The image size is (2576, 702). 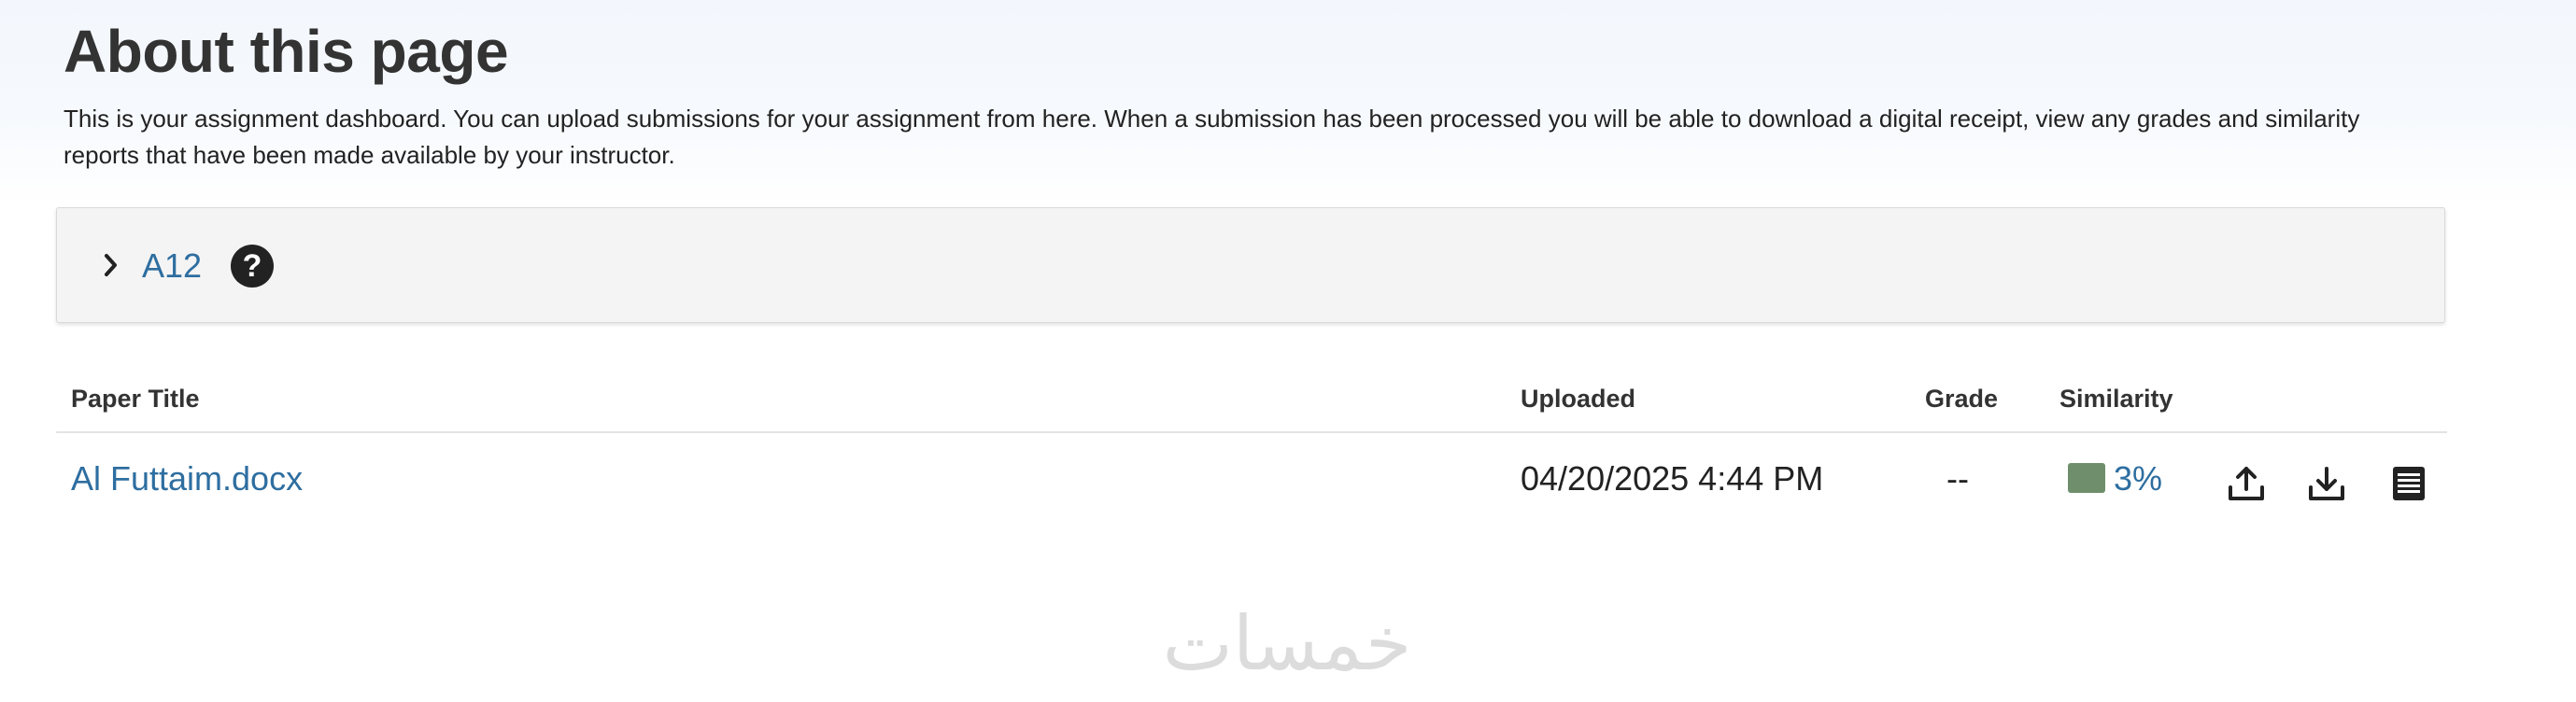 What do you see at coordinates (2246, 483) in the screenshot?
I see `upload-icon` at bounding box center [2246, 483].